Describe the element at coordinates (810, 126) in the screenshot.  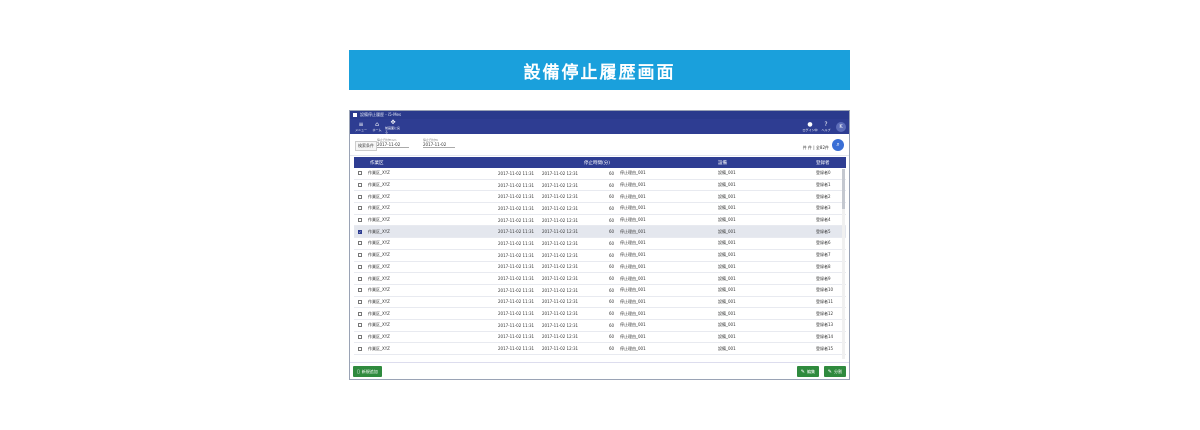
I see `user-button: ● ログイン中` at that location.